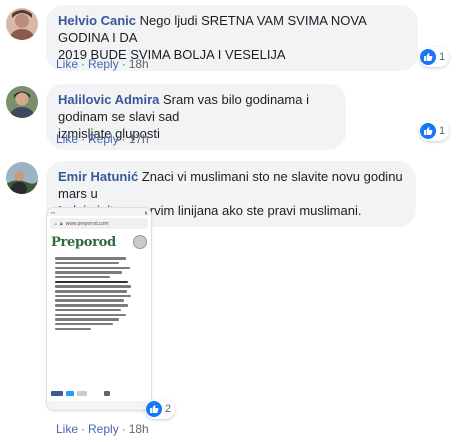  What do you see at coordinates (61, 223) in the screenshot?
I see `lock-icon: 🔒︎` at bounding box center [61, 223].